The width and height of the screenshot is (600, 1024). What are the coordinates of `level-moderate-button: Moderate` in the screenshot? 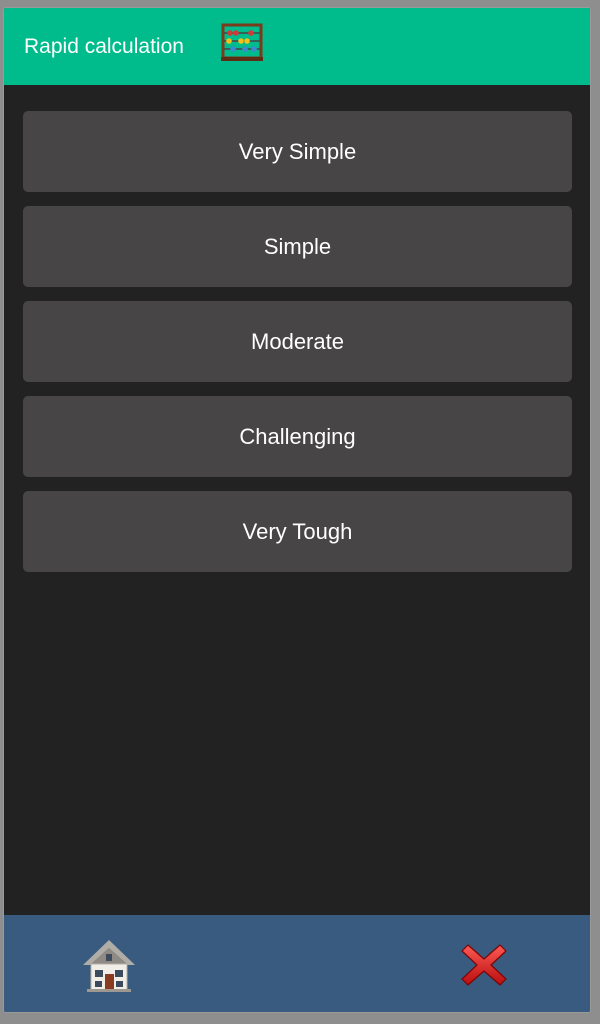 It's located at (297, 341).